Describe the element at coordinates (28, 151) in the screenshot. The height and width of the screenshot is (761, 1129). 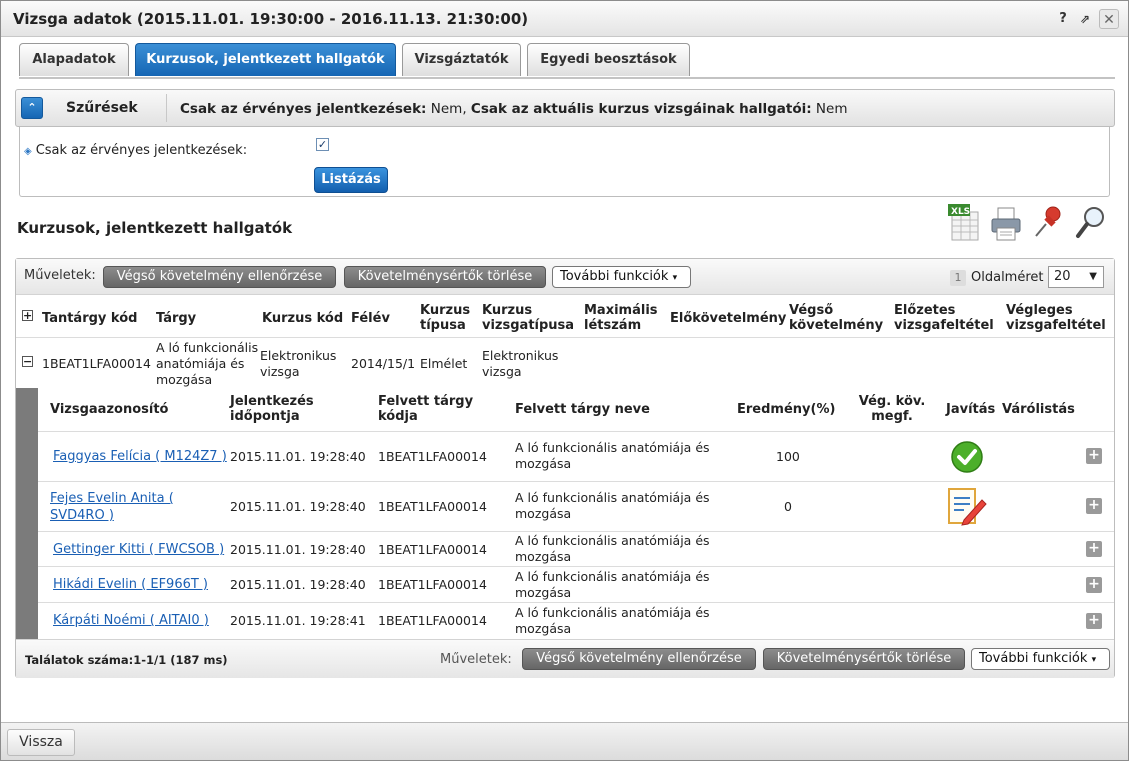
I see `diamond-icon: ◈` at that location.